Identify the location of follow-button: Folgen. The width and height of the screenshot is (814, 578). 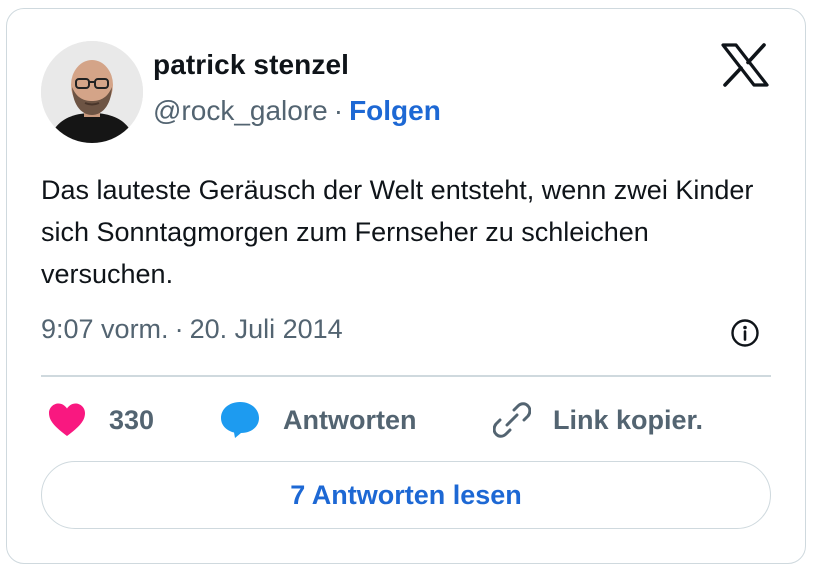
(395, 110).